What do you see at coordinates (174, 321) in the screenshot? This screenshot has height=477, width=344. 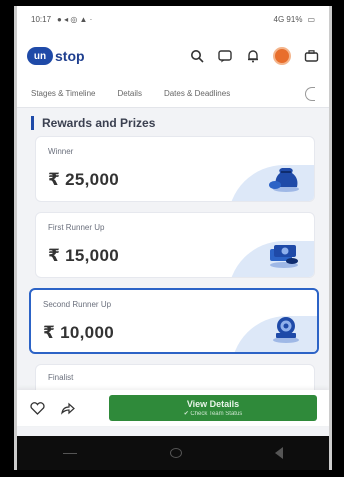 I see `prize-card-second-runner-up: Second Runner Up ₹ 10,000` at bounding box center [174, 321].